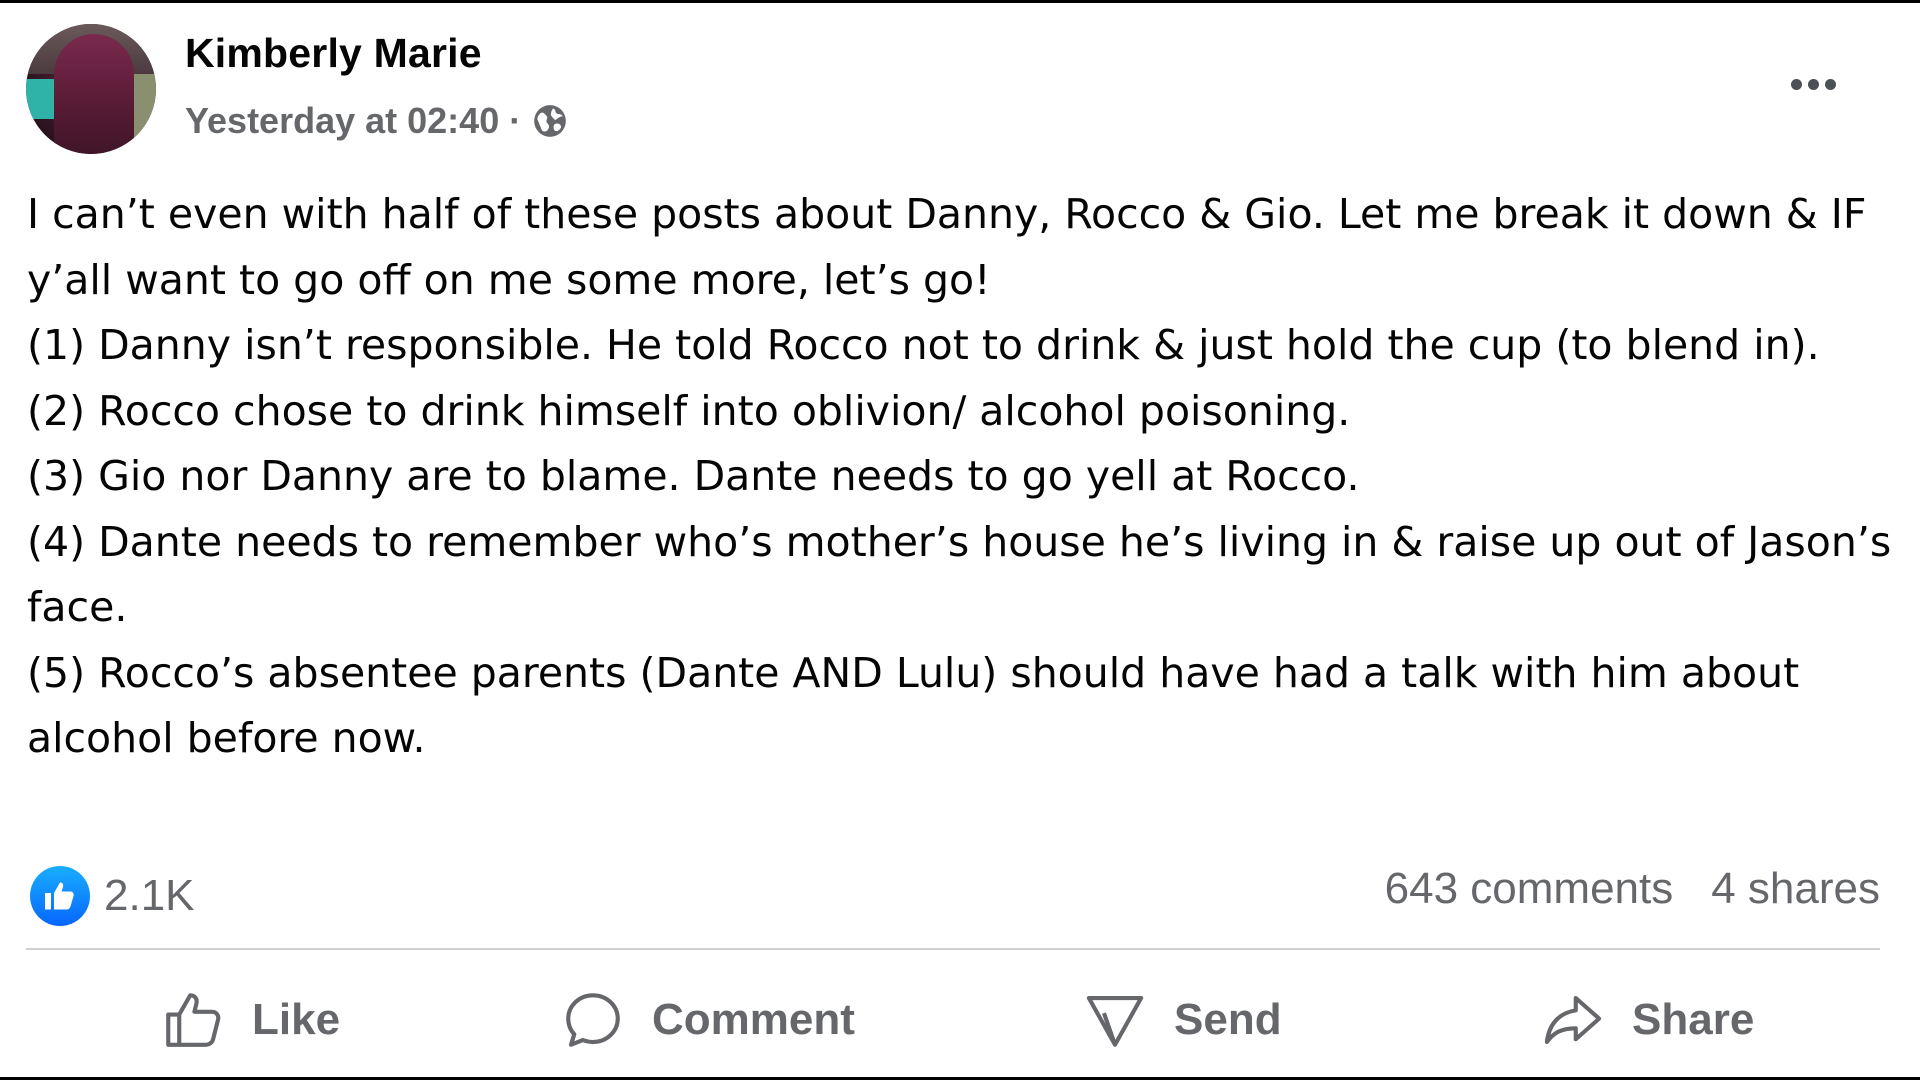  What do you see at coordinates (1573, 1020) in the screenshot?
I see `share-arrow-icon` at bounding box center [1573, 1020].